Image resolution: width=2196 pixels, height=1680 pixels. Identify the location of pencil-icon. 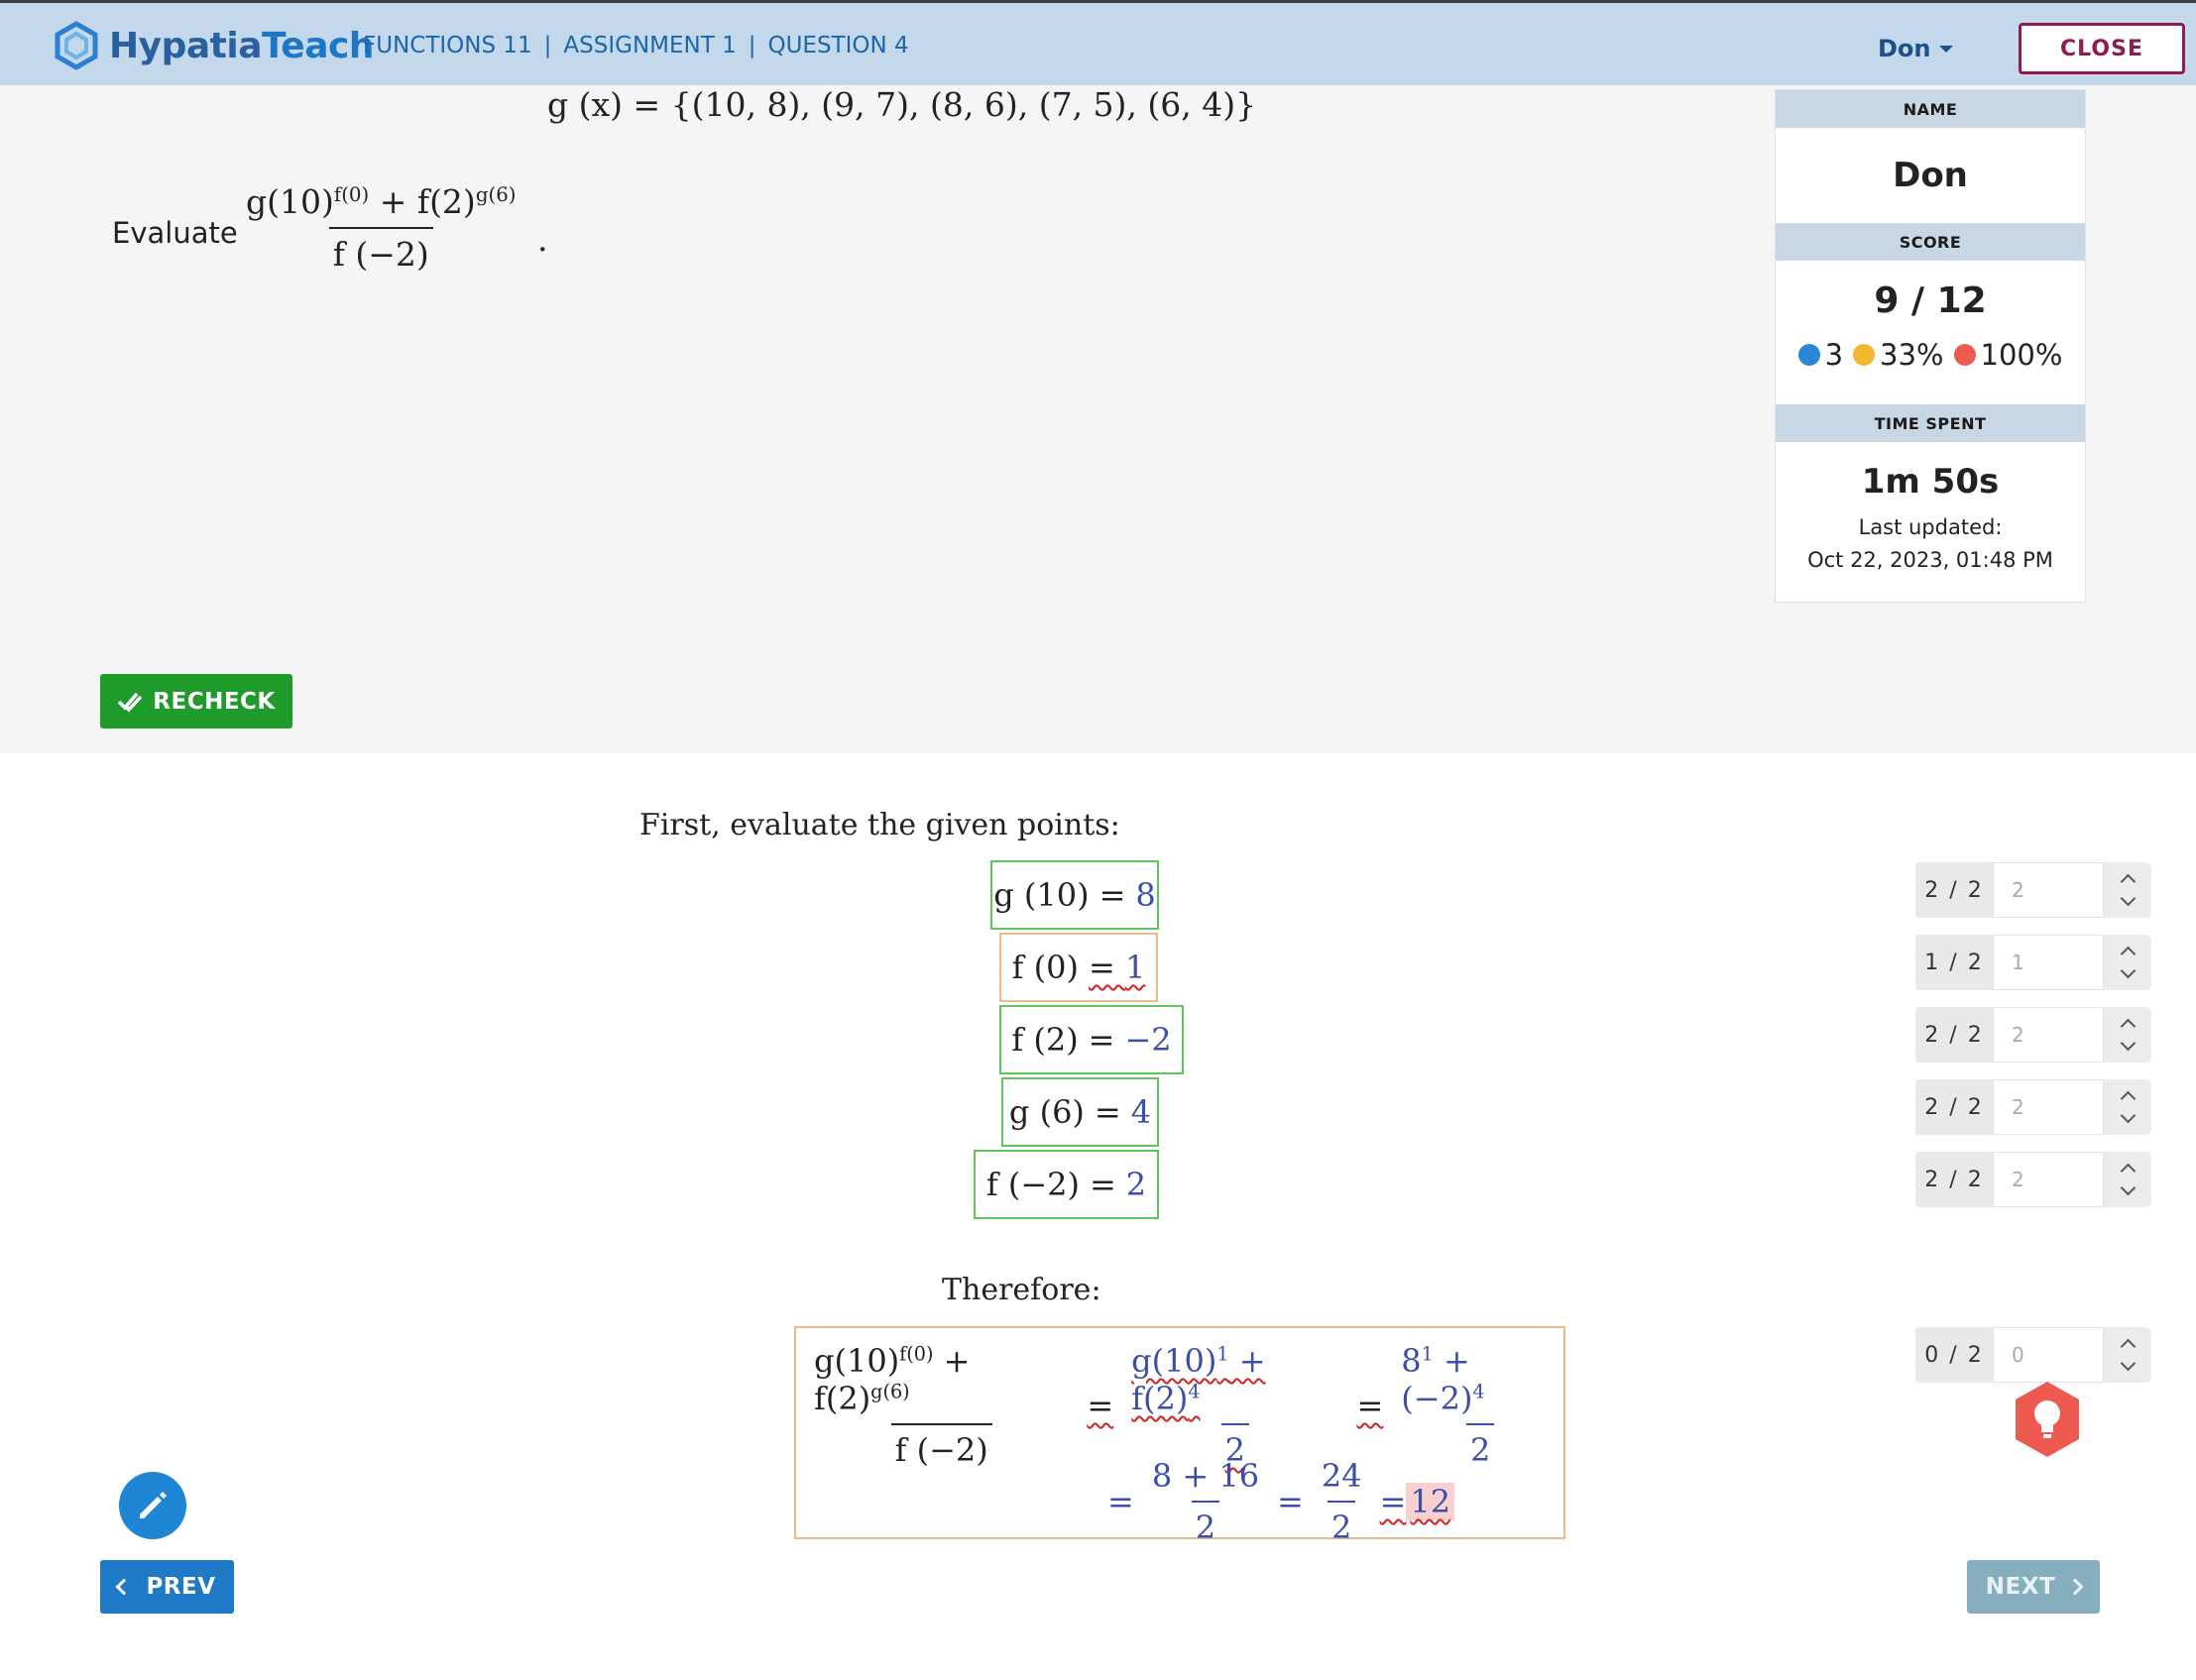
(153, 1505).